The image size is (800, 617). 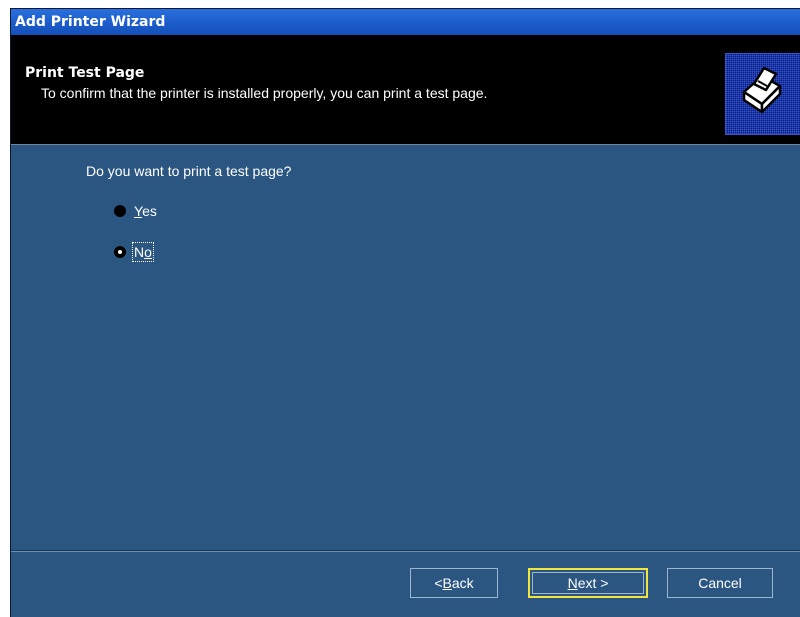 What do you see at coordinates (90, 22) in the screenshot?
I see `window-title: Add Printer Wizard` at bounding box center [90, 22].